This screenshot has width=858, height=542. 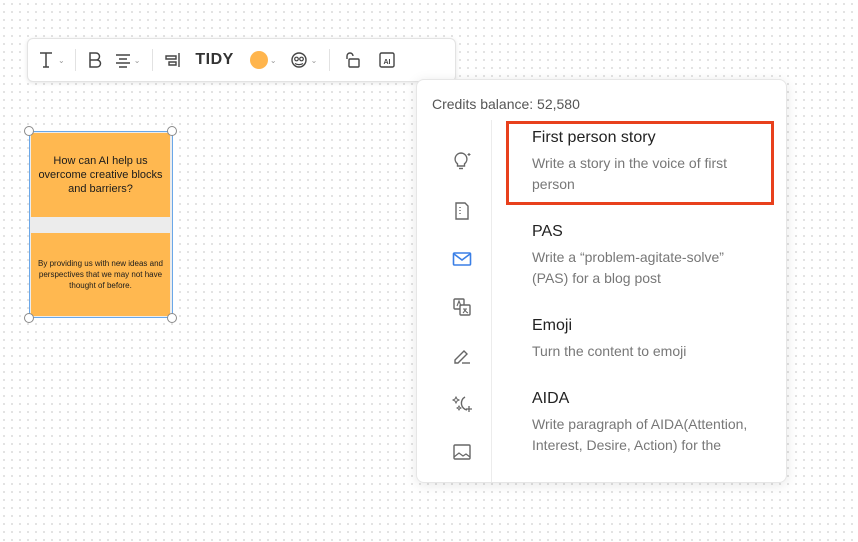 What do you see at coordinates (594, 137) in the screenshot?
I see `prompt-title: First person story` at bounding box center [594, 137].